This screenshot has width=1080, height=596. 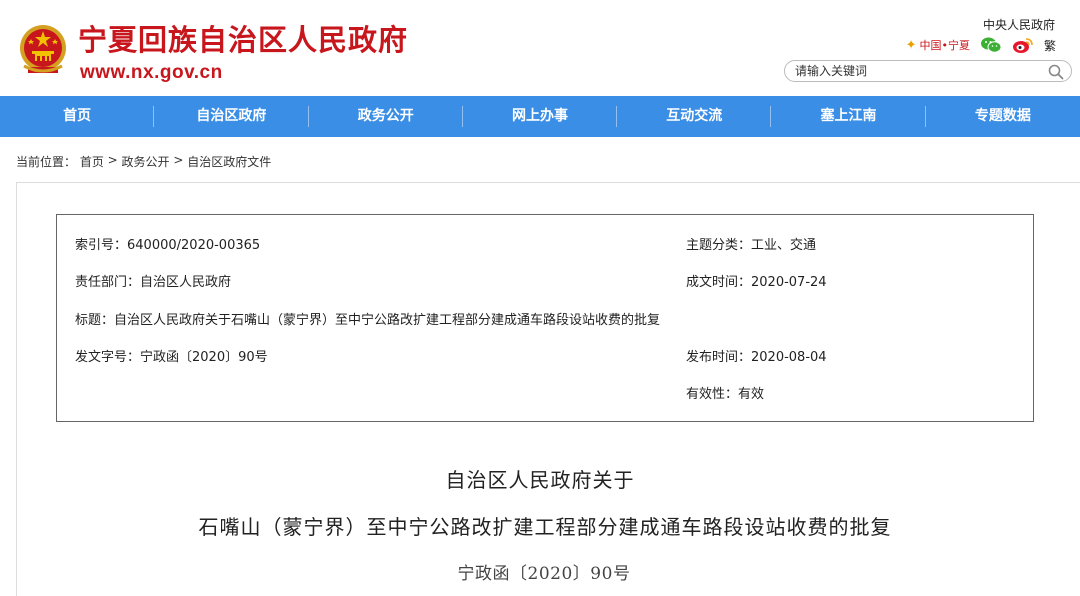 I want to click on traditional-chinese-toggle: 繁, so click(x=1050, y=45).